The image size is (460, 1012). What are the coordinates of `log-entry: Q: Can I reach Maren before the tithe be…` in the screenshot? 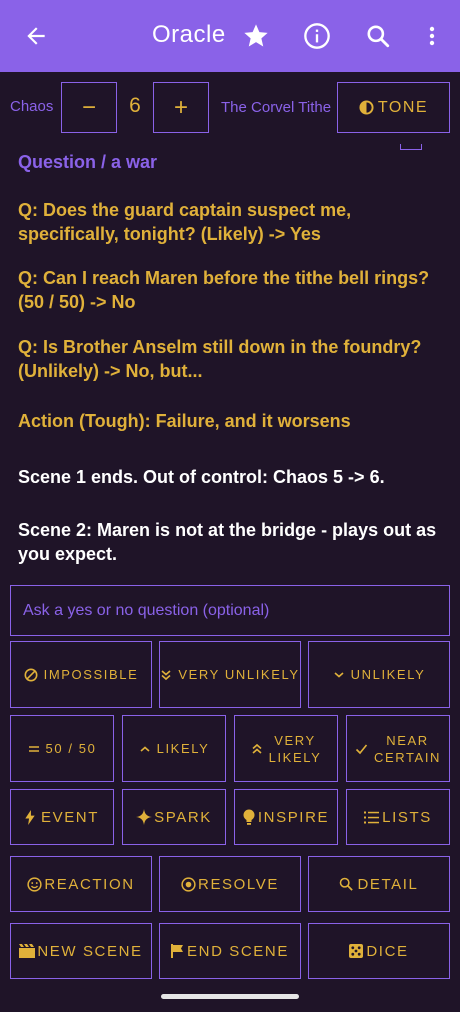 It's located at (224, 290).